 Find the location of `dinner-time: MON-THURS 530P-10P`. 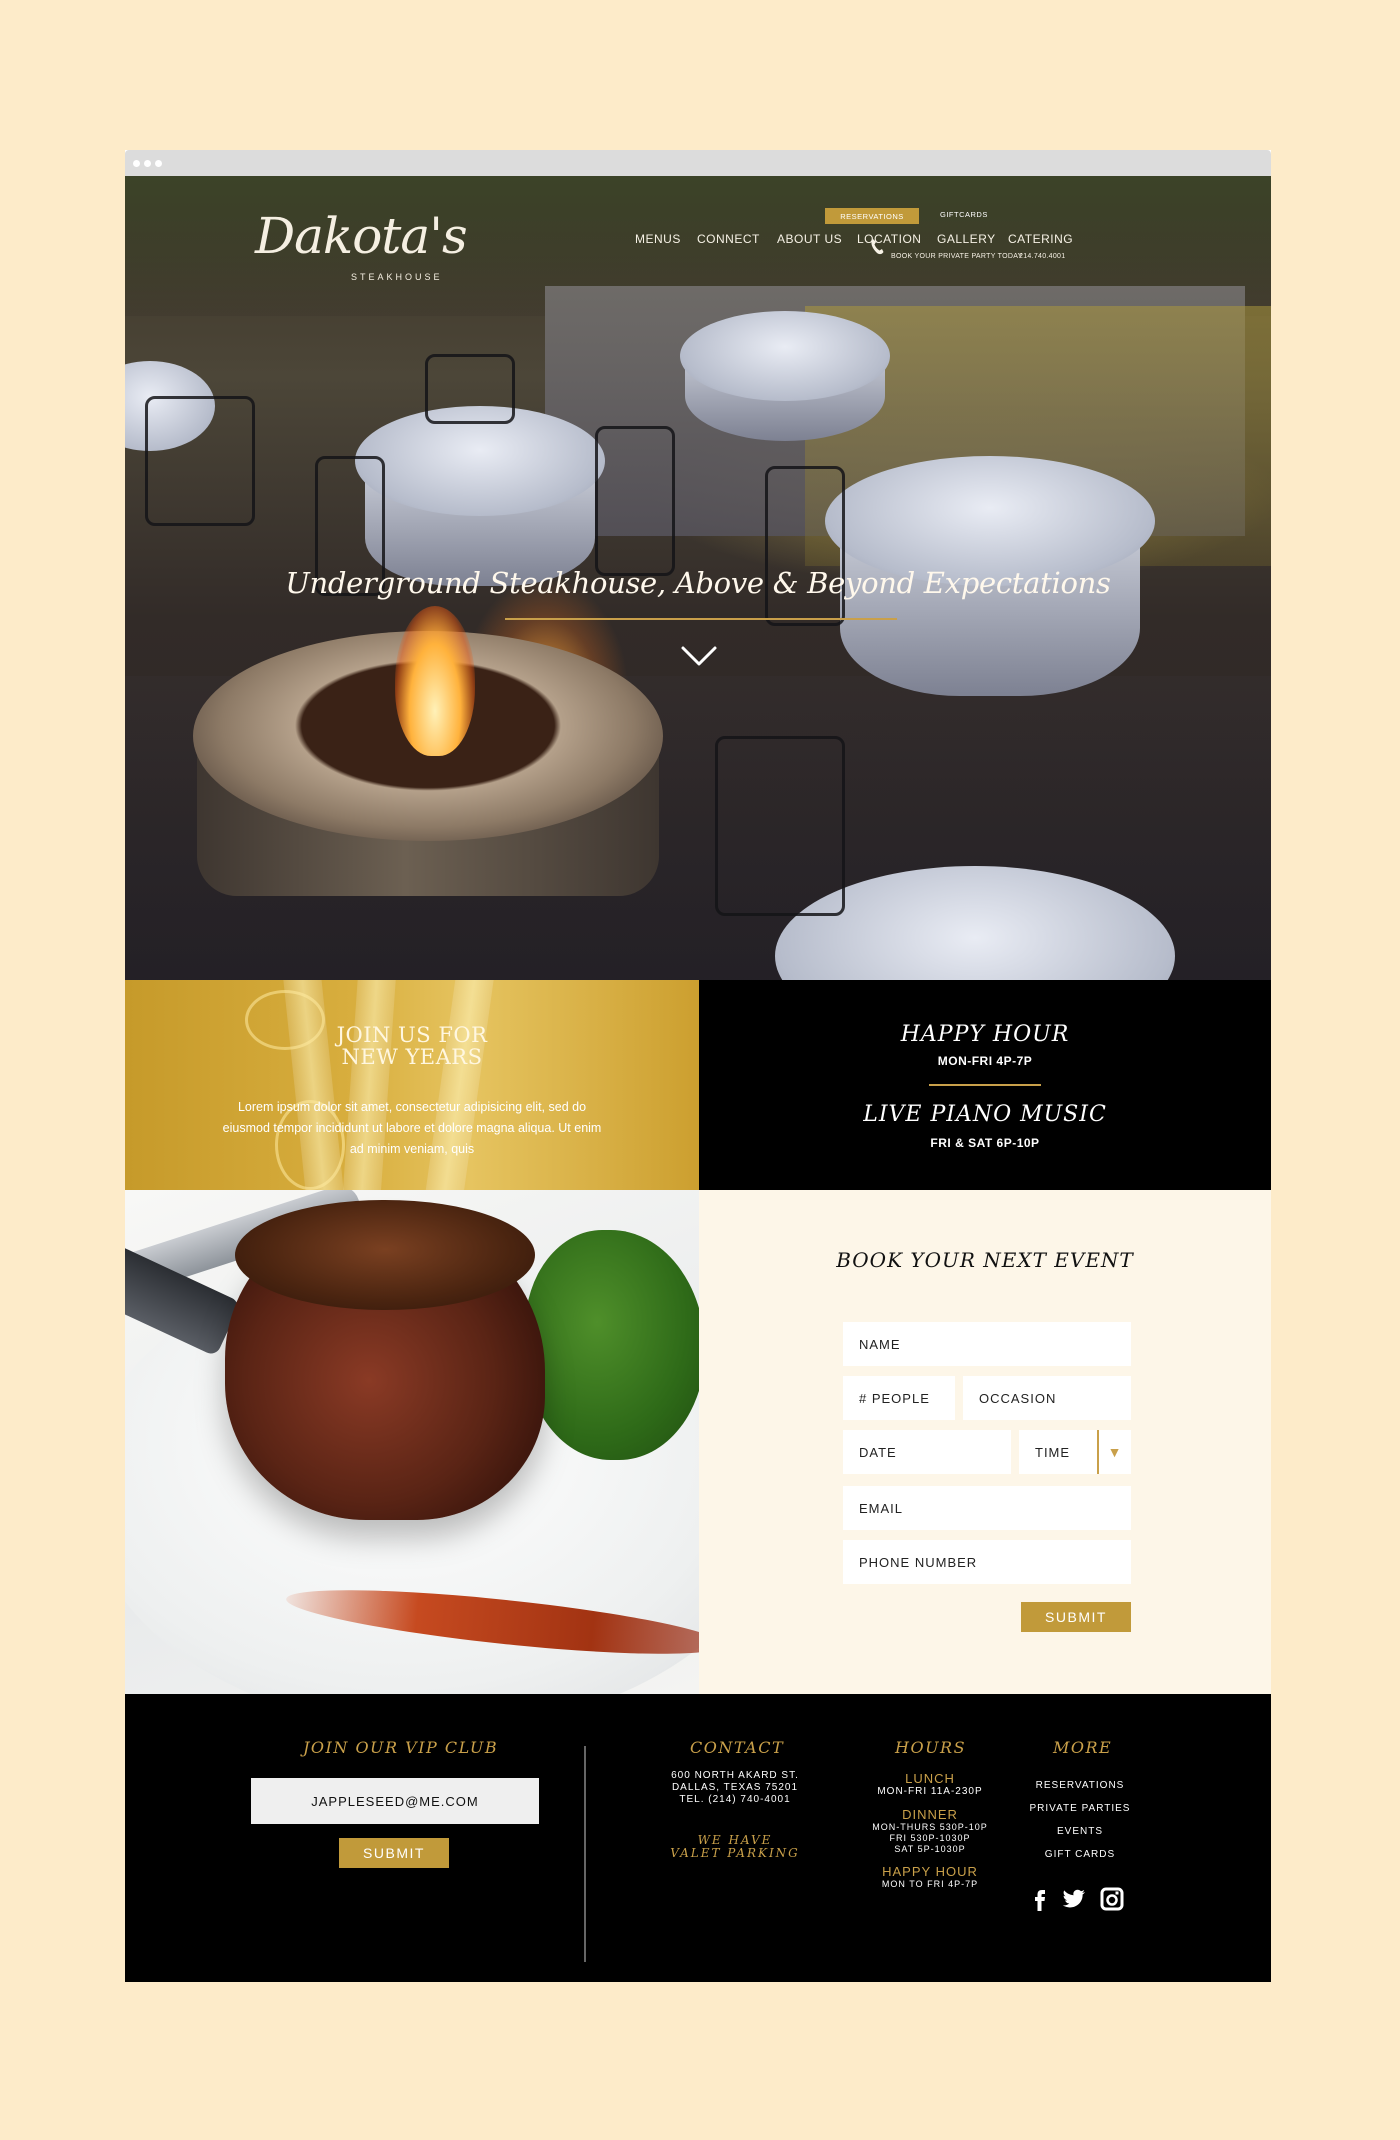

dinner-time: MON-THURS 530P-10P is located at coordinates (930, 1827).